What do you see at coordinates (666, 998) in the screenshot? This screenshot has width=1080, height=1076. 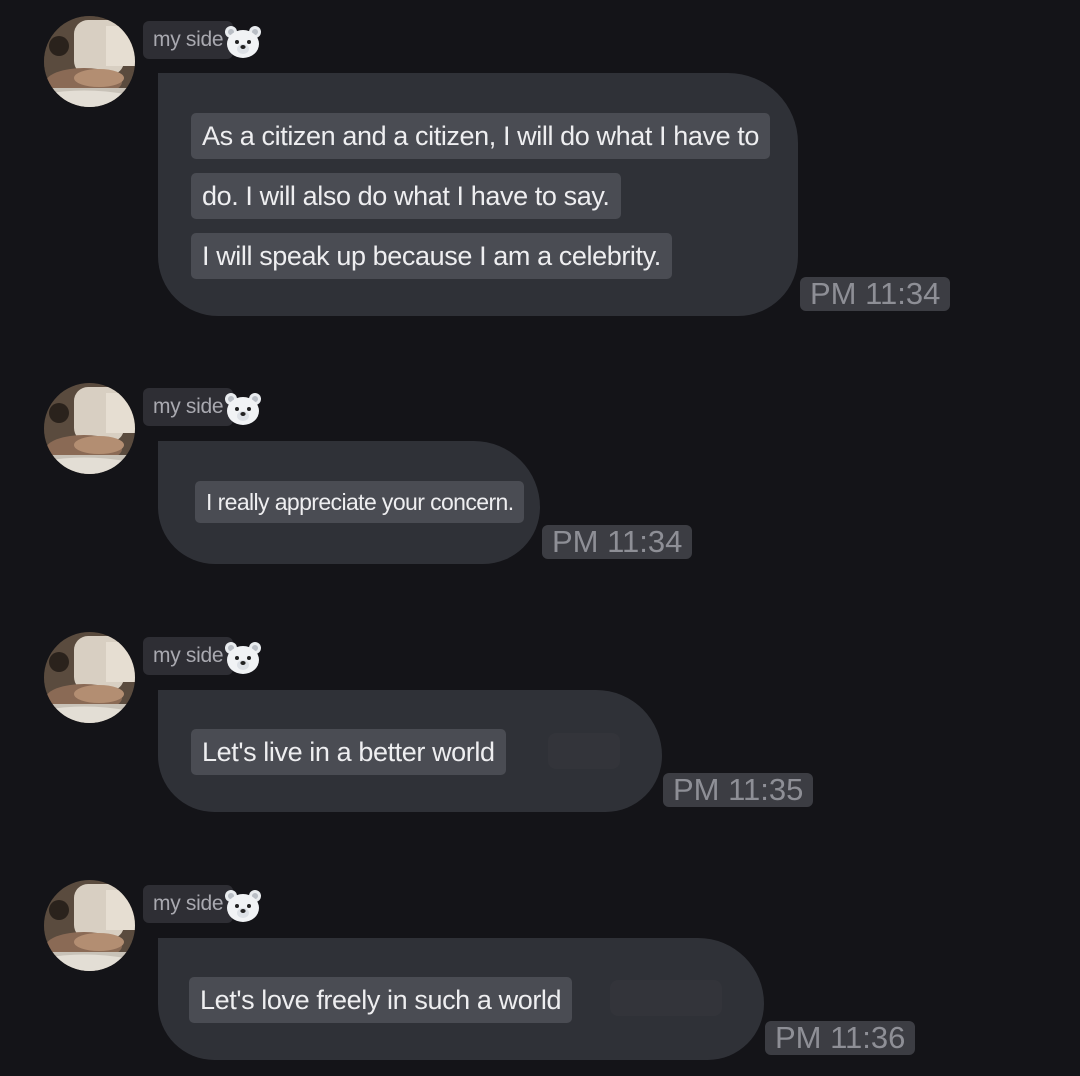 I see `blur-smudge` at bounding box center [666, 998].